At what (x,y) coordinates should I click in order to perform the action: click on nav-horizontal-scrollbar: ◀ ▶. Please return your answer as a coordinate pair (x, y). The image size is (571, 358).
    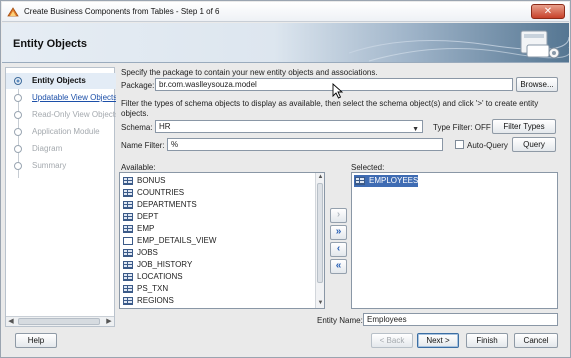
    Looking at the image, I should click on (60, 321).